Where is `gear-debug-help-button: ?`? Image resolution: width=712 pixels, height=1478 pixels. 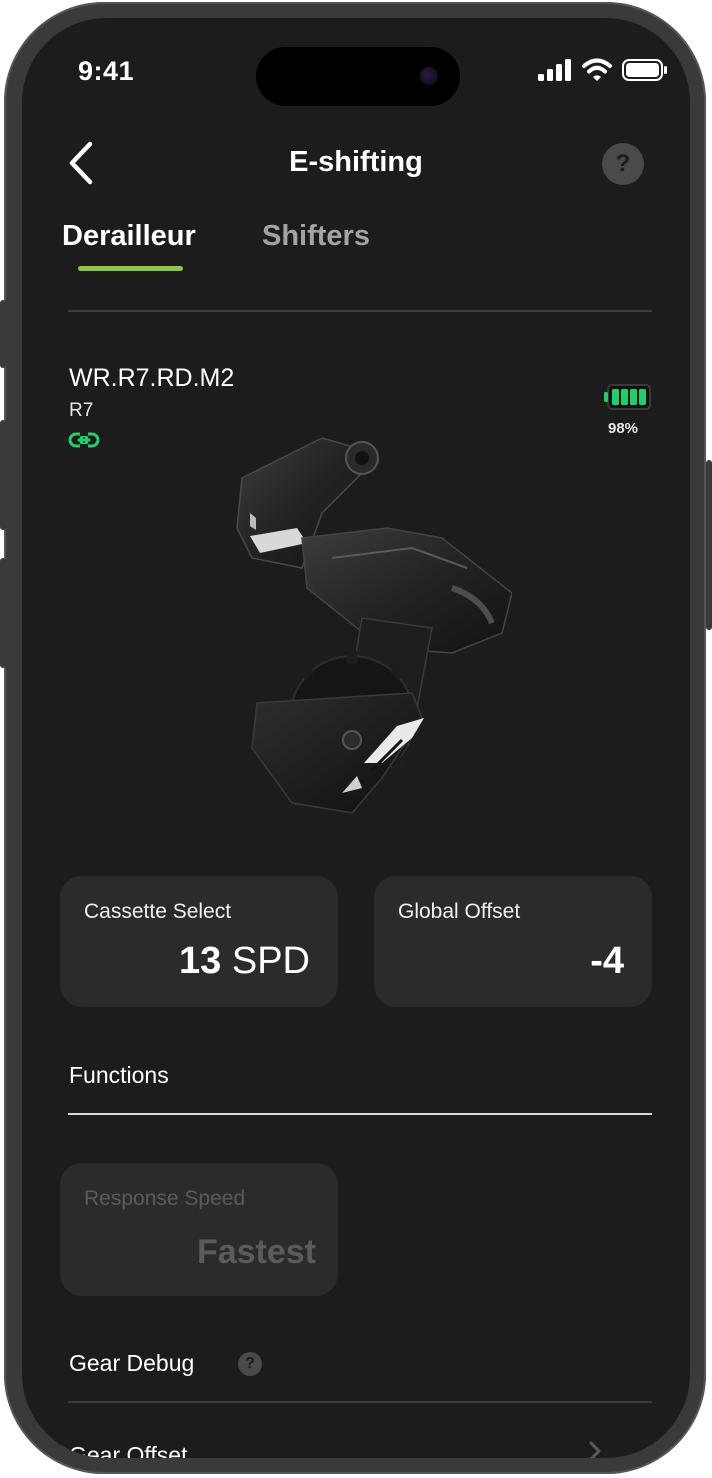 gear-debug-help-button: ? is located at coordinates (250, 1364).